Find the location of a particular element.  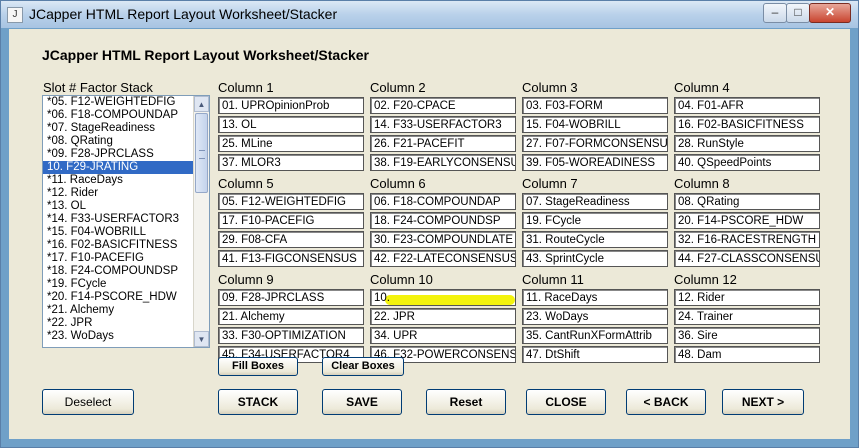

slot-box: 41. F13-FIGCONSENSUS is located at coordinates (291, 258).